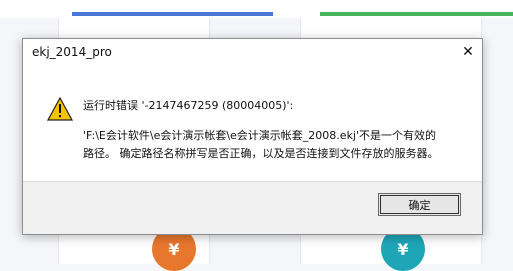 The image size is (513, 271). I want to click on background-accent-green, so click(416, 14).